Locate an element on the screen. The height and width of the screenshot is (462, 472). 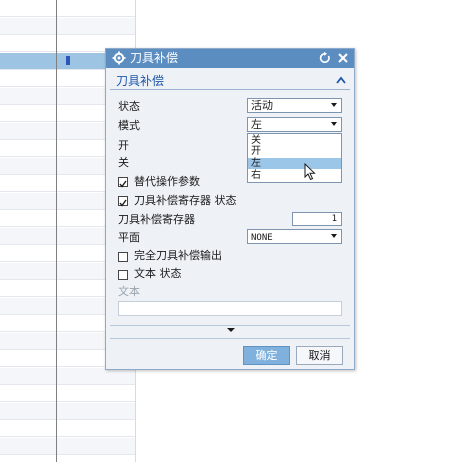
register-state-checkbox is located at coordinates (123, 201).